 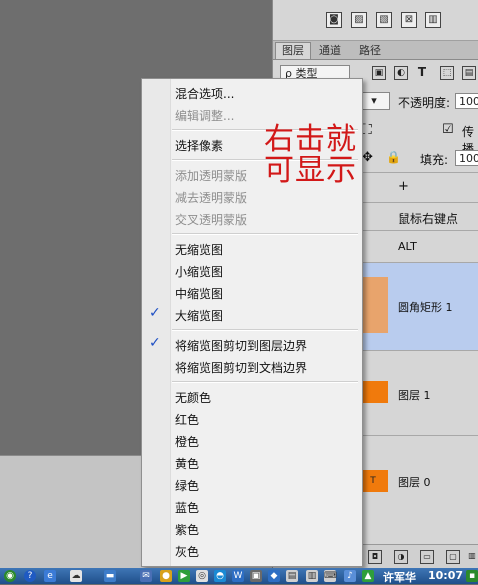 I want to click on new-layer-icon: ▢, so click(x=453, y=557).